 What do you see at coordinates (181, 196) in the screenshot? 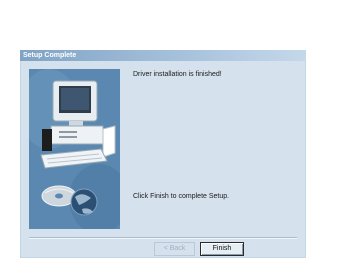
I see `finish-instruction-message: Click Finish to complete Setup.` at bounding box center [181, 196].